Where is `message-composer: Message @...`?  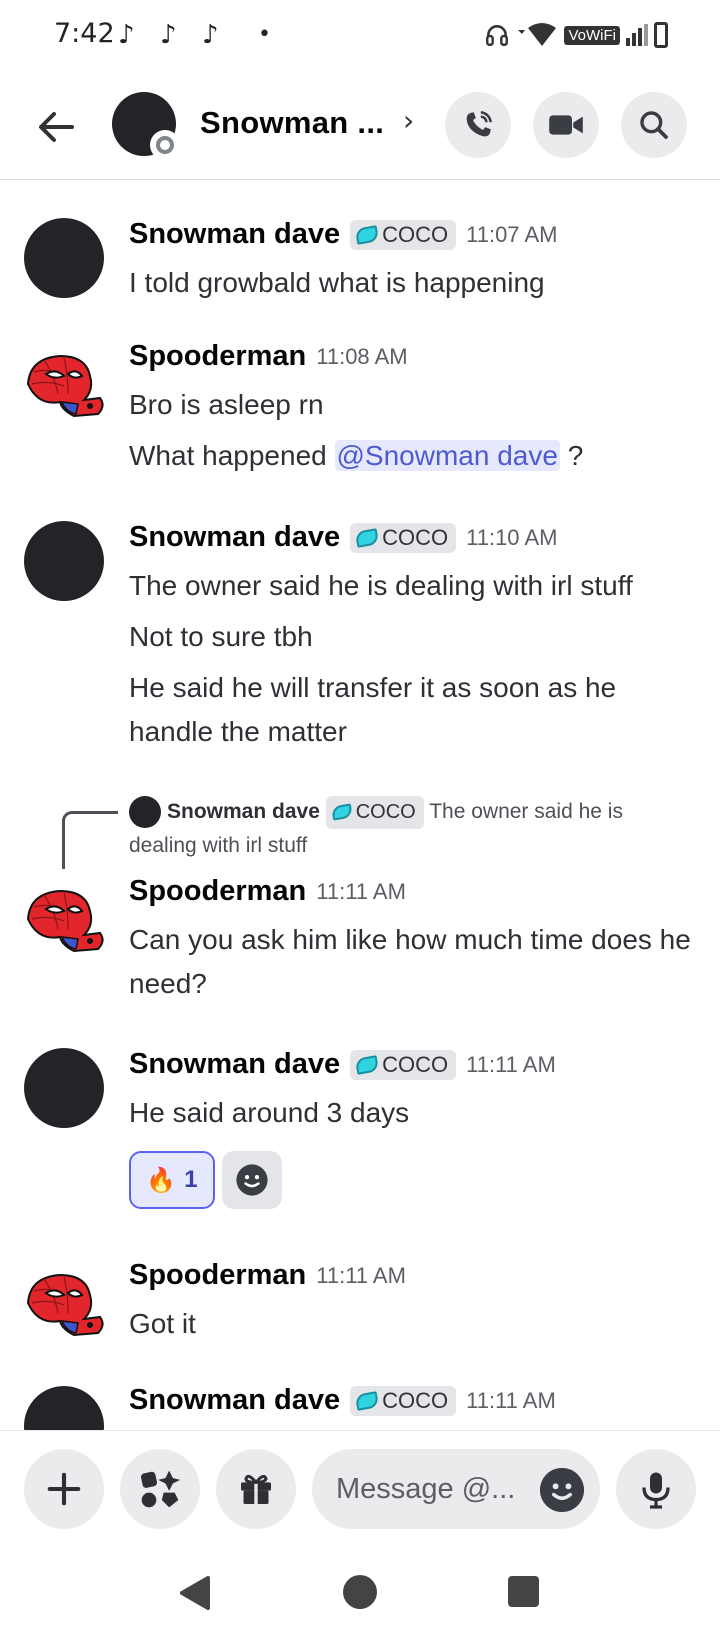 message-composer: Message @... is located at coordinates (360, 1480).